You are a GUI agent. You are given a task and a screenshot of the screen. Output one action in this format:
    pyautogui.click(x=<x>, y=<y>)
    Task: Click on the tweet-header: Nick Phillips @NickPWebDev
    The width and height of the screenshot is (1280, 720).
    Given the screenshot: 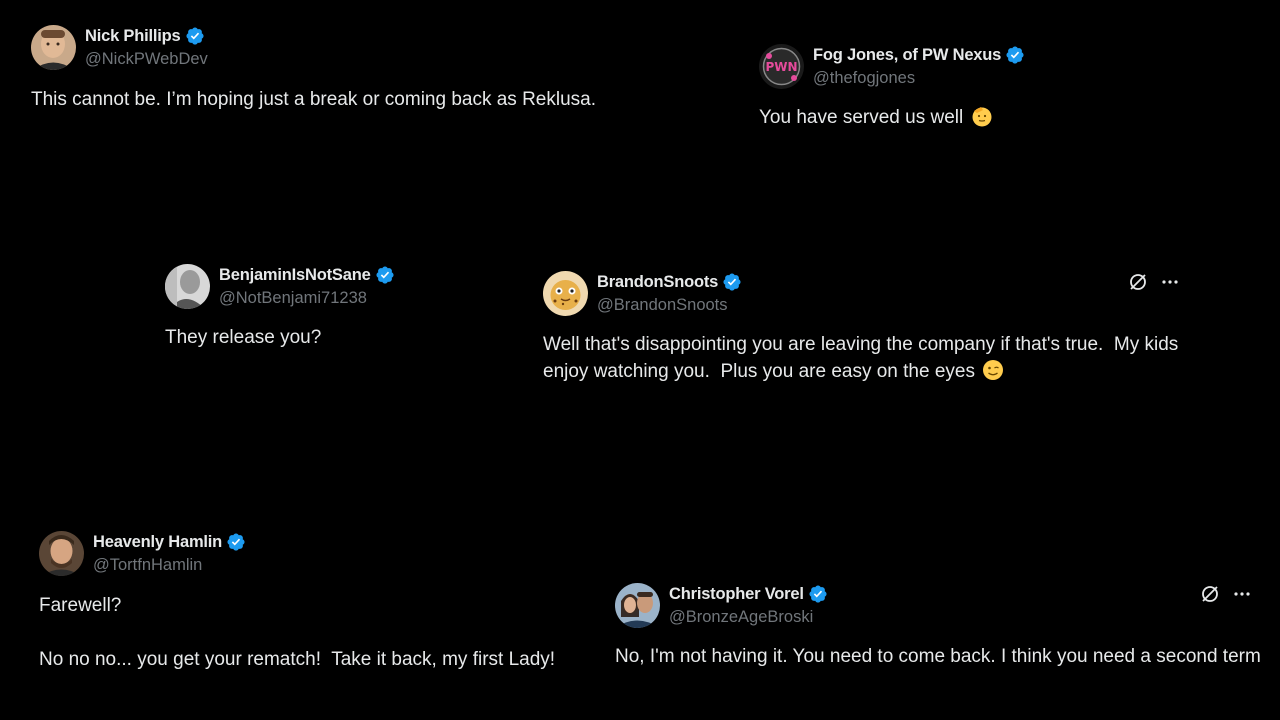 What is the action you would take?
    pyautogui.click(x=351, y=47)
    